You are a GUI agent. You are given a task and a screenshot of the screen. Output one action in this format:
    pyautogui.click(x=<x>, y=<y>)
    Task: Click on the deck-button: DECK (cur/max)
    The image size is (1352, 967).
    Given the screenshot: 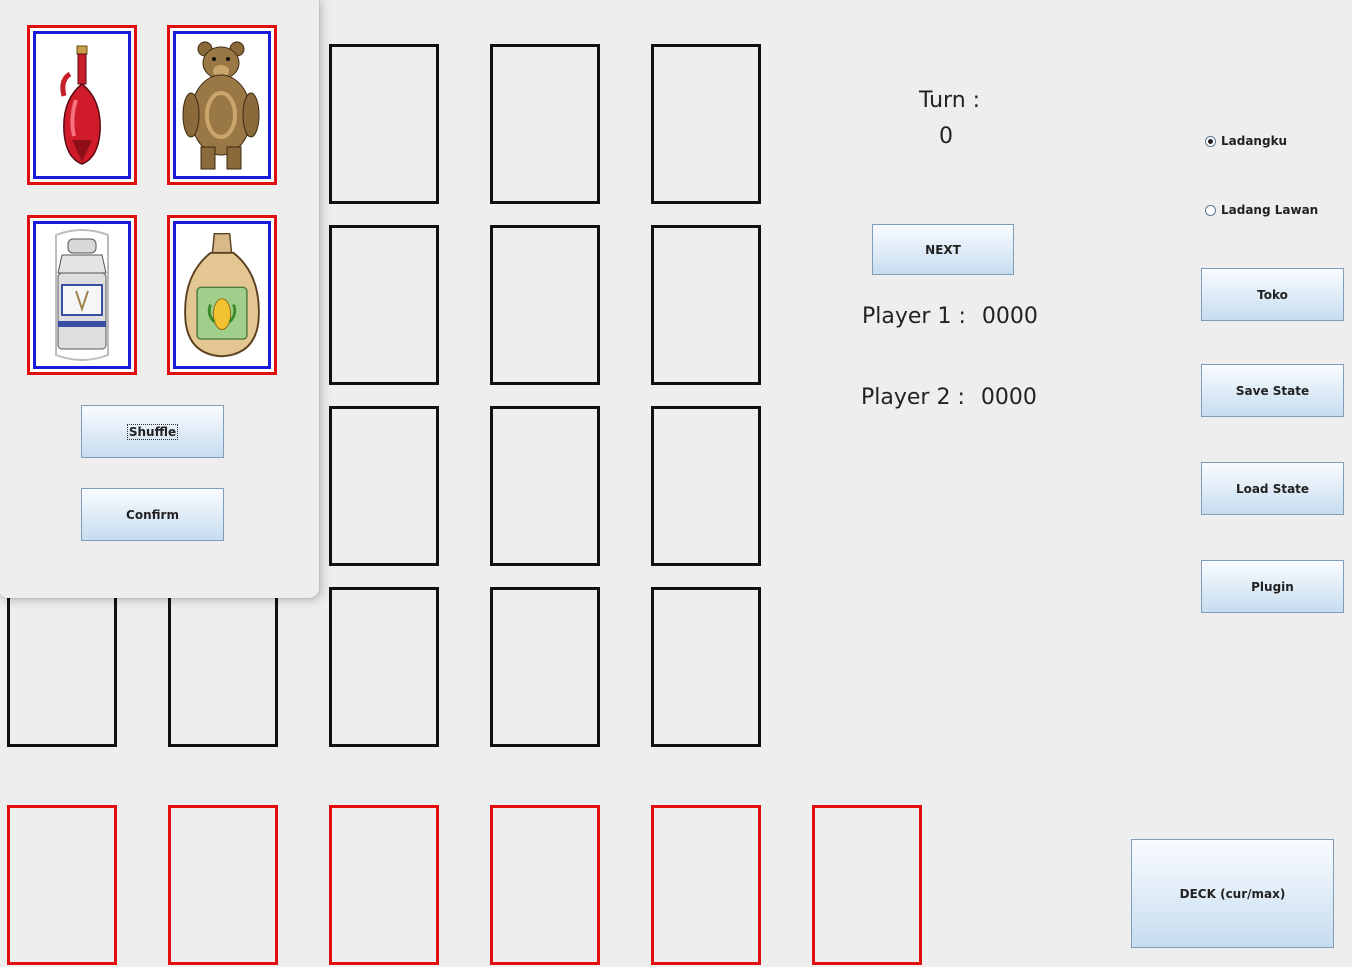 What is the action you would take?
    pyautogui.click(x=1232, y=893)
    